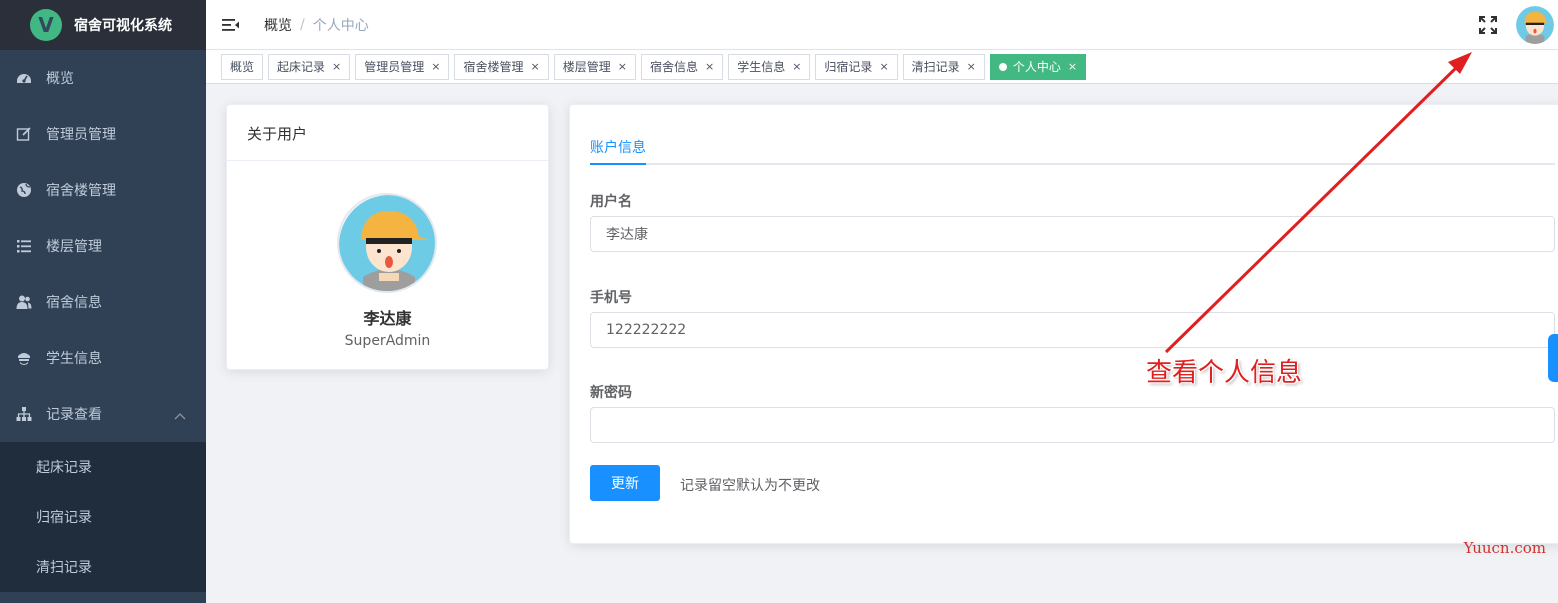 The image size is (1558, 603). What do you see at coordinates (1504, 548) in the screenshot?
I see `watermark: Yuucn.com` at bounding box center [1504, 548].